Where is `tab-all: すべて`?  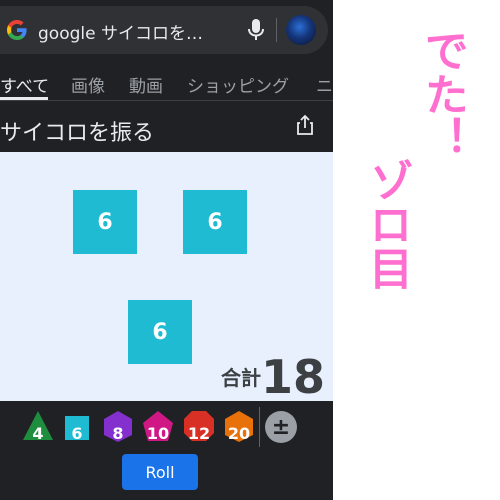
tab-all: すべて is located at coordinates (24, 84).